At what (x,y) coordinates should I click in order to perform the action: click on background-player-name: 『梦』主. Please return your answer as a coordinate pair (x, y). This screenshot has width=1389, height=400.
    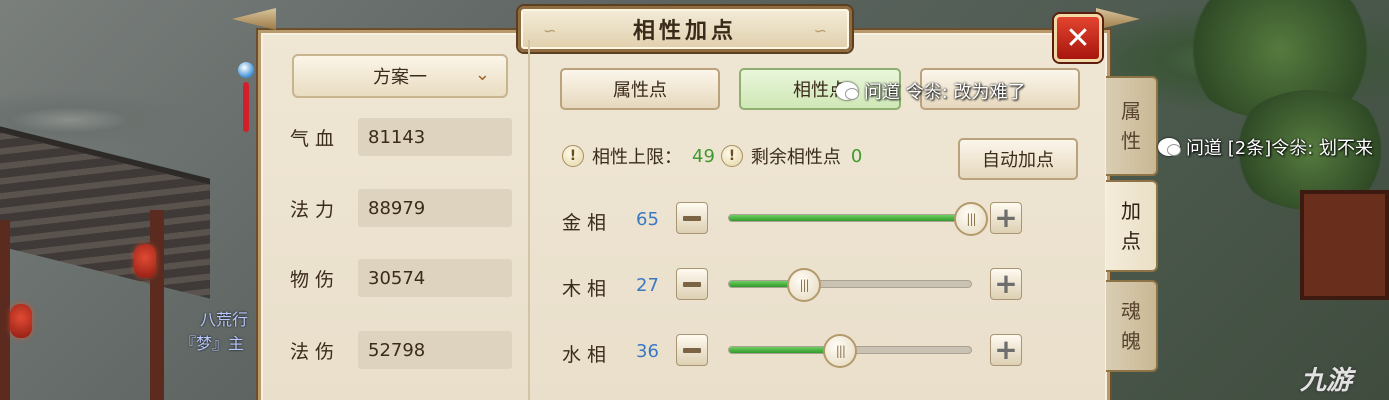
    Looking at the image, I should click on (212, 343).